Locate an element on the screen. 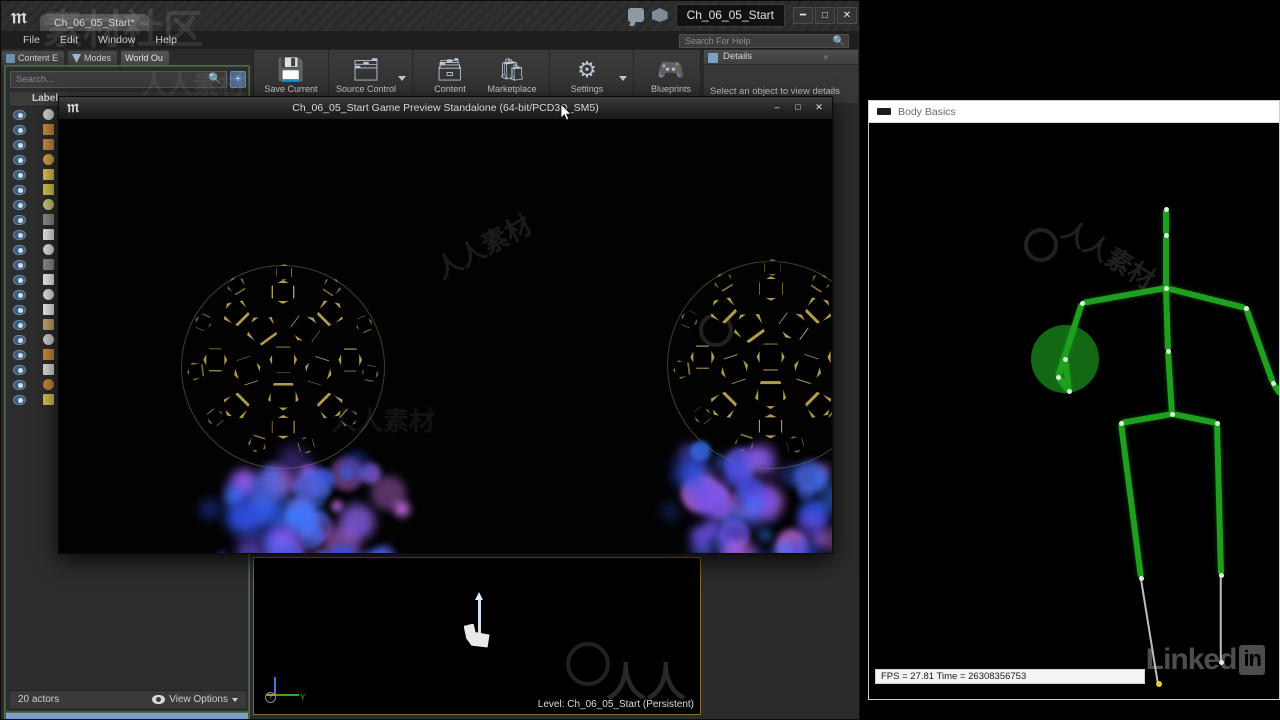 The width and height of the screenshot is (1280, 720). watermark-cn-kinect: 人人素材 is located at coordinates (1108, 255).